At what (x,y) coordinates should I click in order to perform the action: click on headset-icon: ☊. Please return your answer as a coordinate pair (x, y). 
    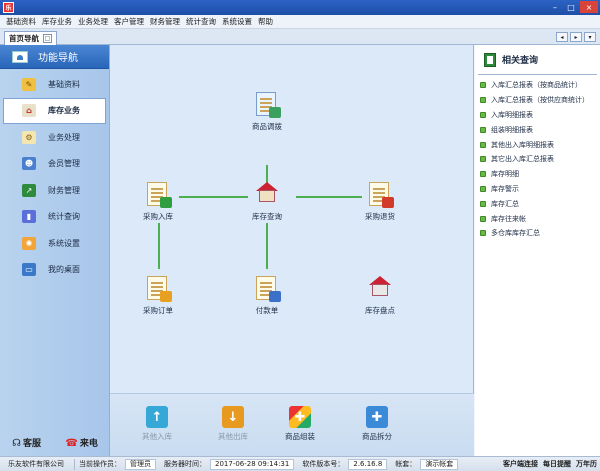
    Looking at the image, I should click on (17, 443).